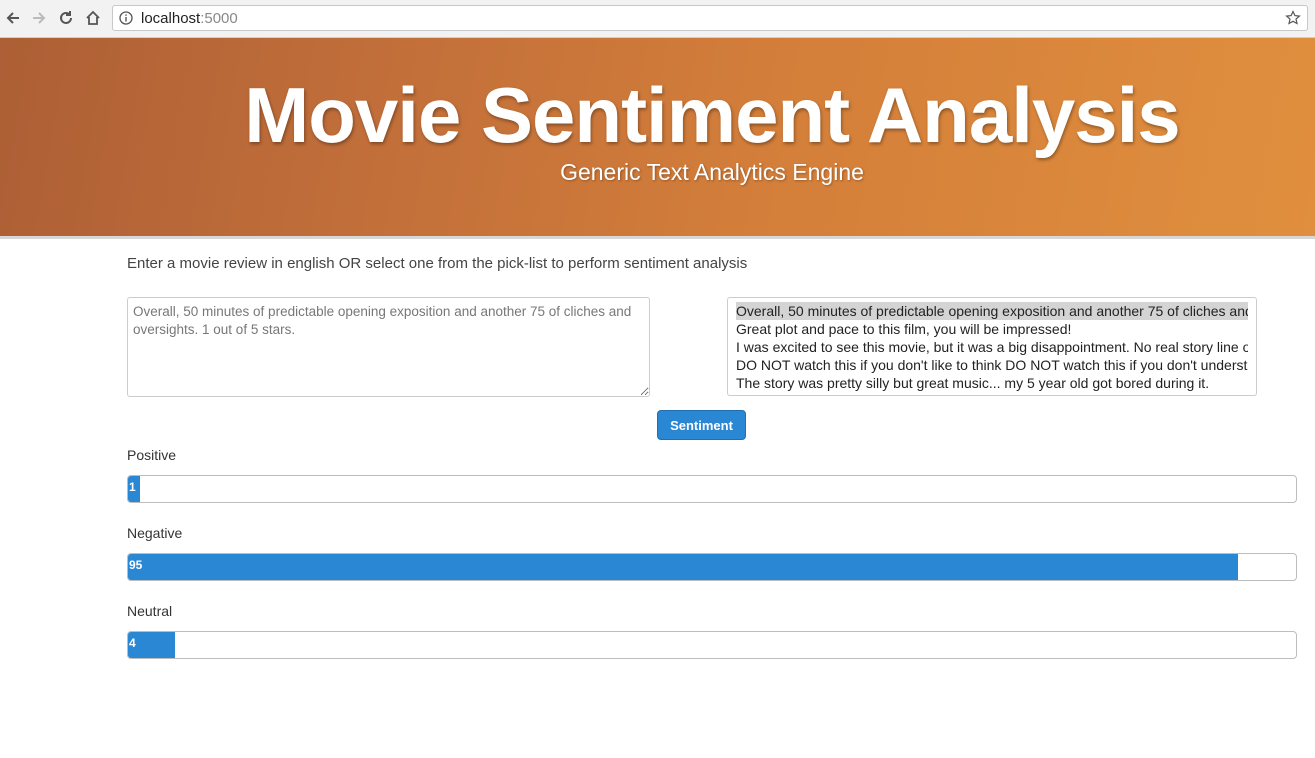  I want to click on positive-label: Positive, so click(152, 455).